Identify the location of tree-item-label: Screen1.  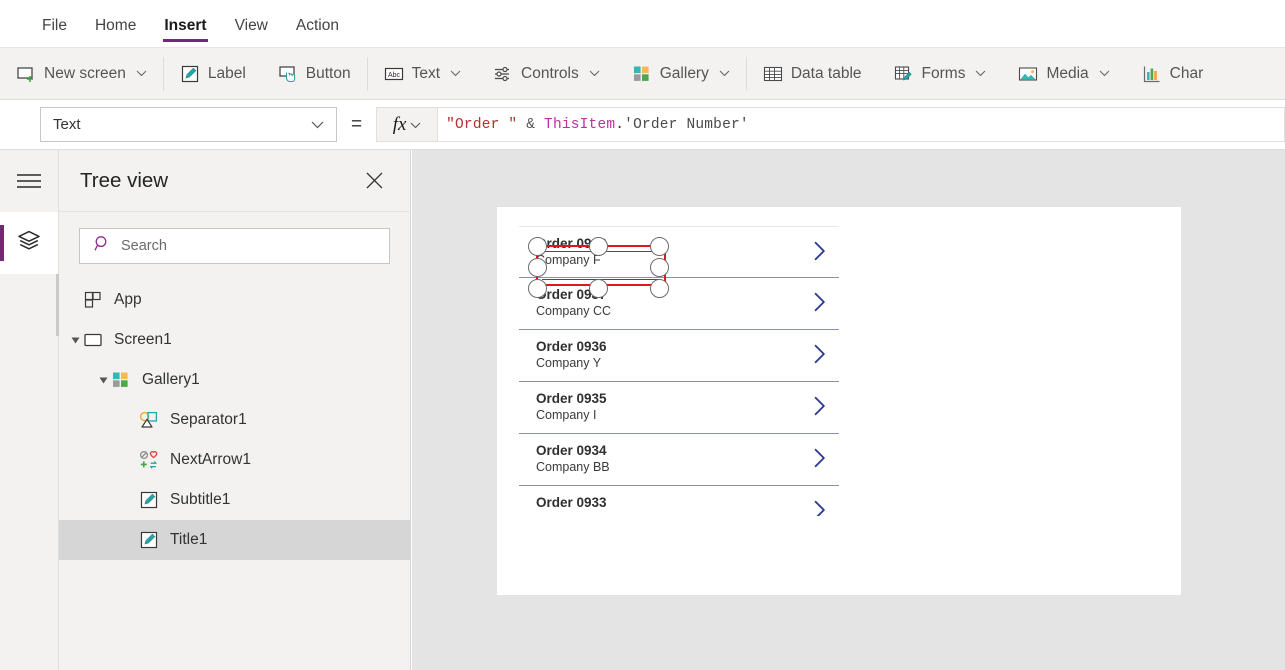
(143, 339).